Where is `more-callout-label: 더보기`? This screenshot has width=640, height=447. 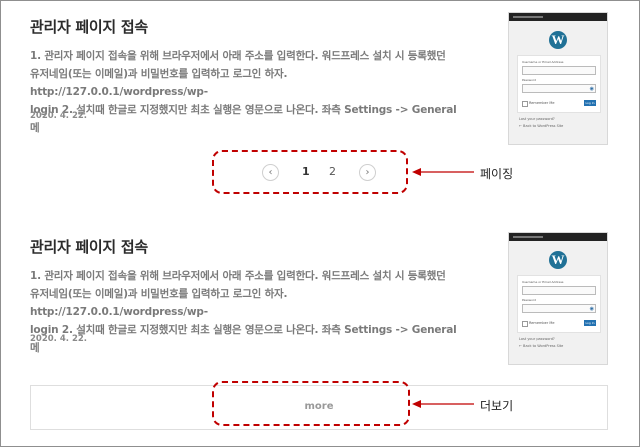 more-callout-label: 더보기 is located at coordinates (497, 406).